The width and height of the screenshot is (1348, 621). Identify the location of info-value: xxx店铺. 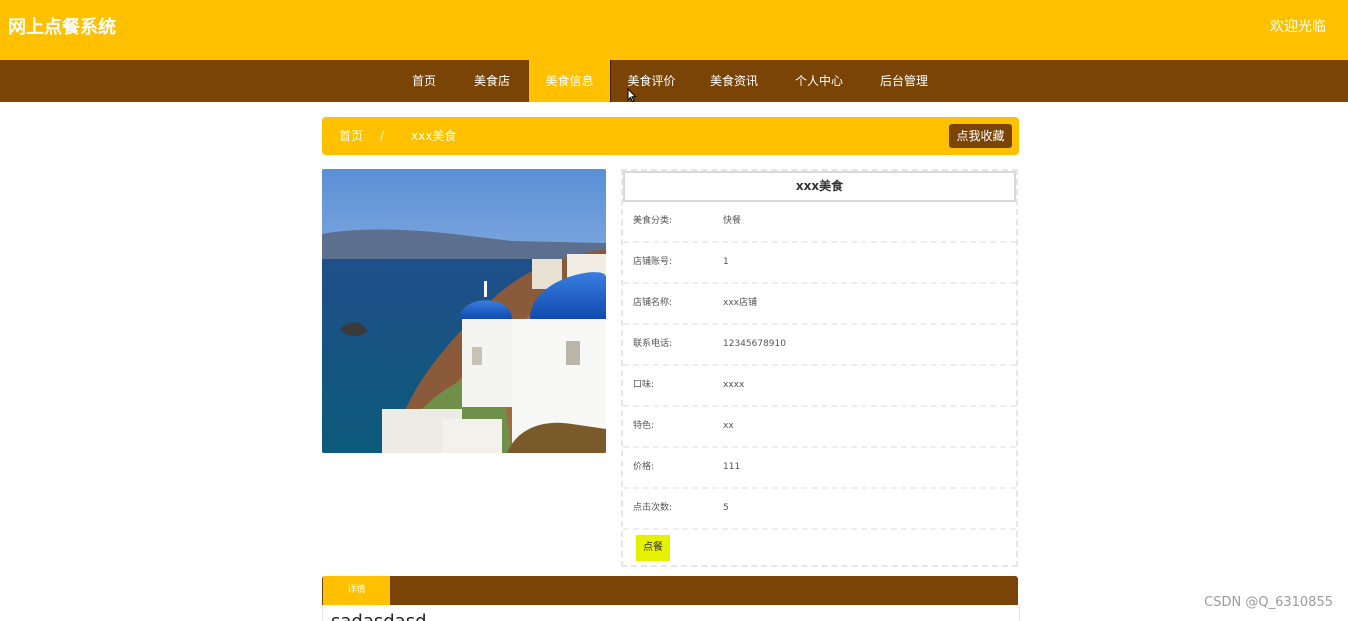
(740, 303).